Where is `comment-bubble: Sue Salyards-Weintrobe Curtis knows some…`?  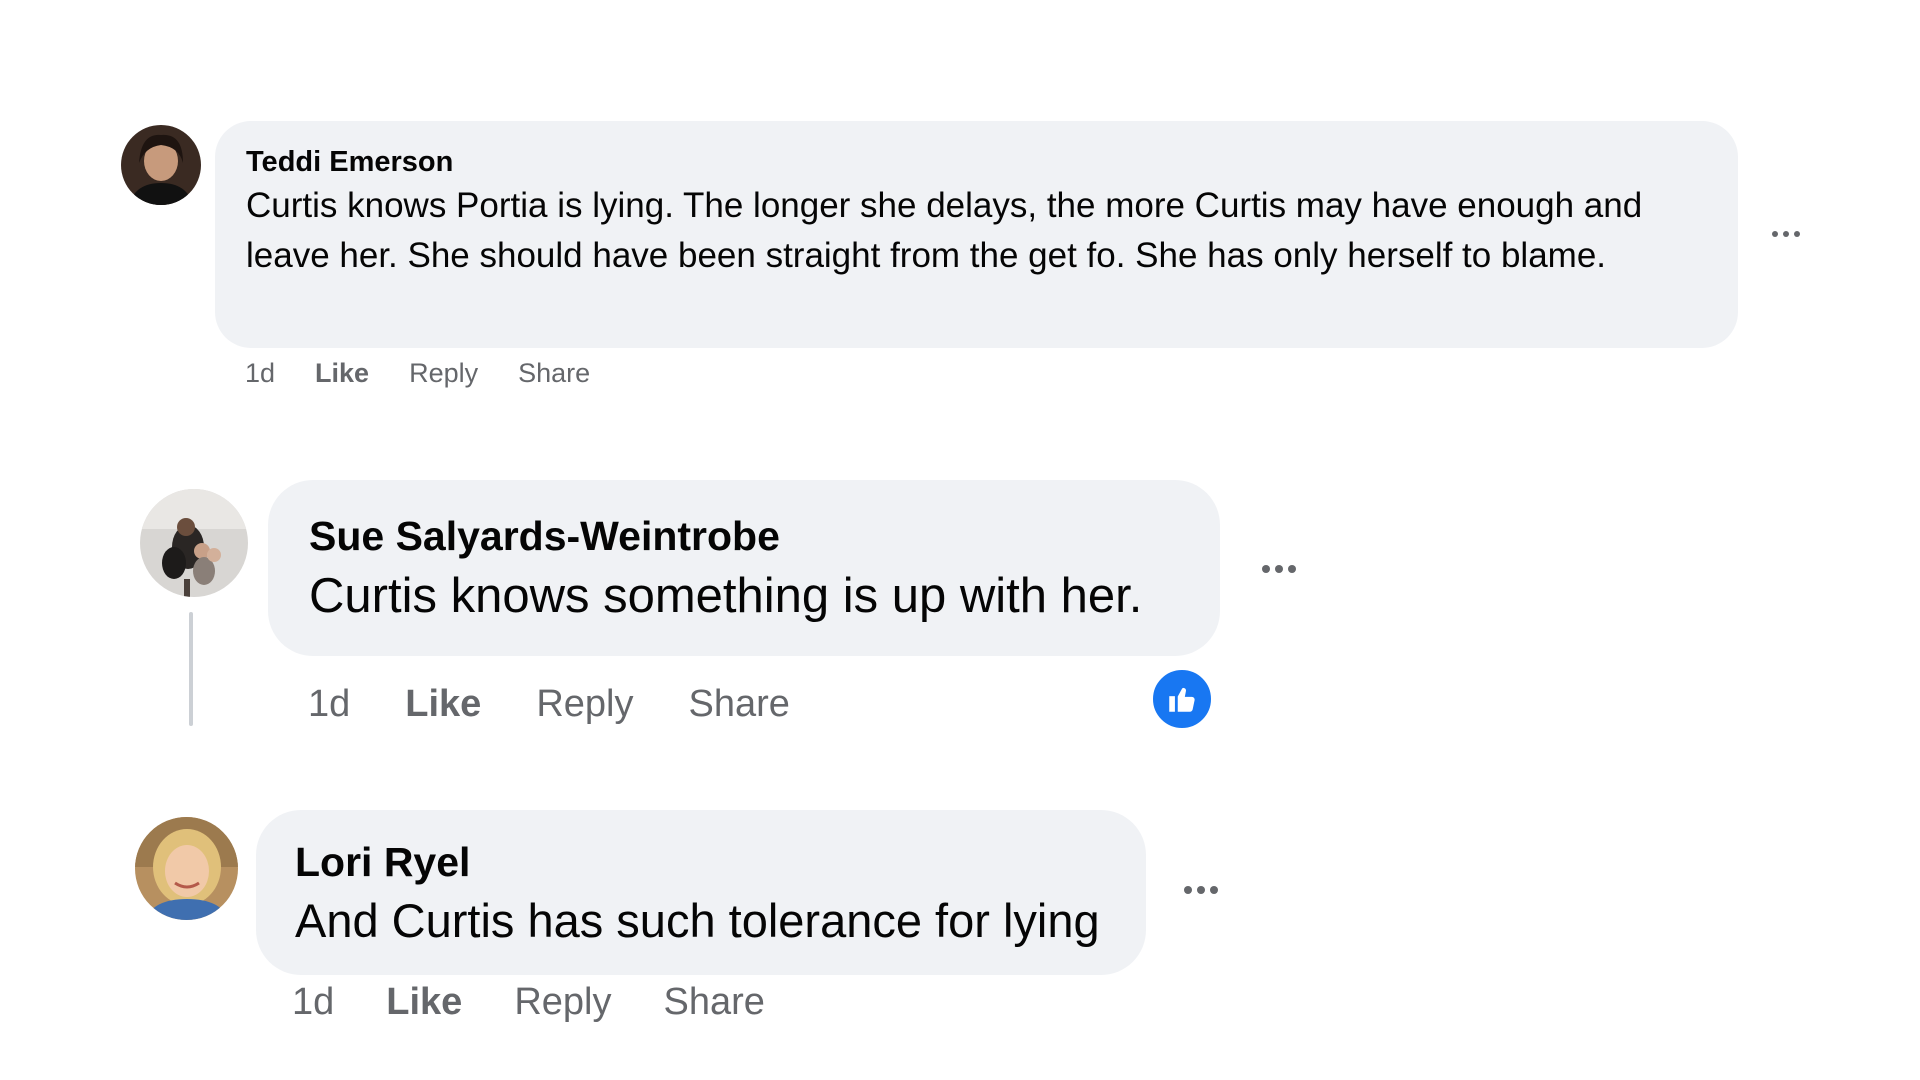 comment-bubble: Sue Salyards-Weintrobe Curtis knows some… is located at coordinates (744, 568).